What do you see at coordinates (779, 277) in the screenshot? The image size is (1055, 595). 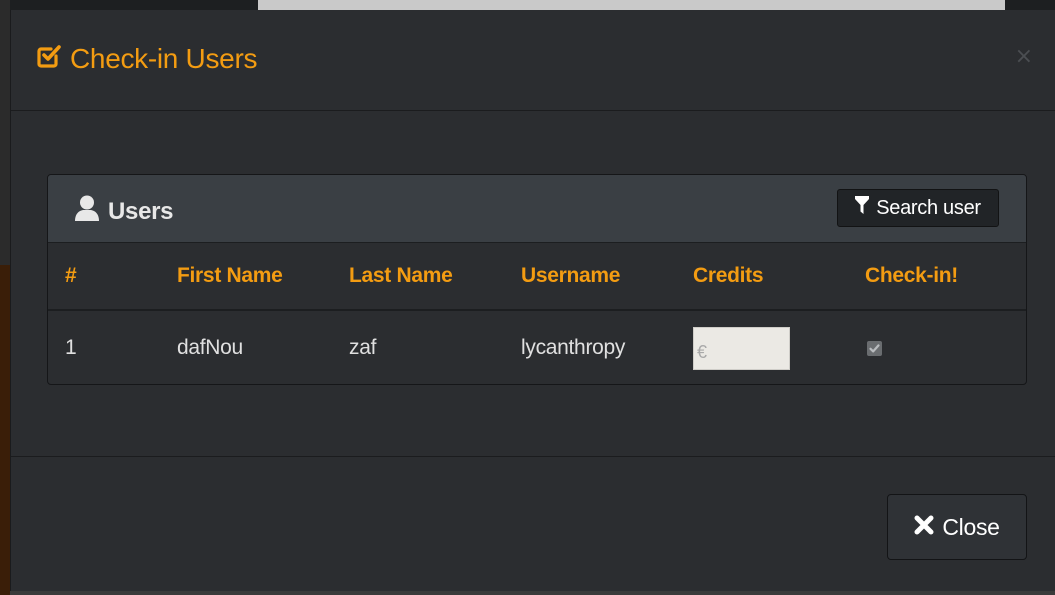 I see `column-header-credits: Credits` at bounding box center [779, 277].